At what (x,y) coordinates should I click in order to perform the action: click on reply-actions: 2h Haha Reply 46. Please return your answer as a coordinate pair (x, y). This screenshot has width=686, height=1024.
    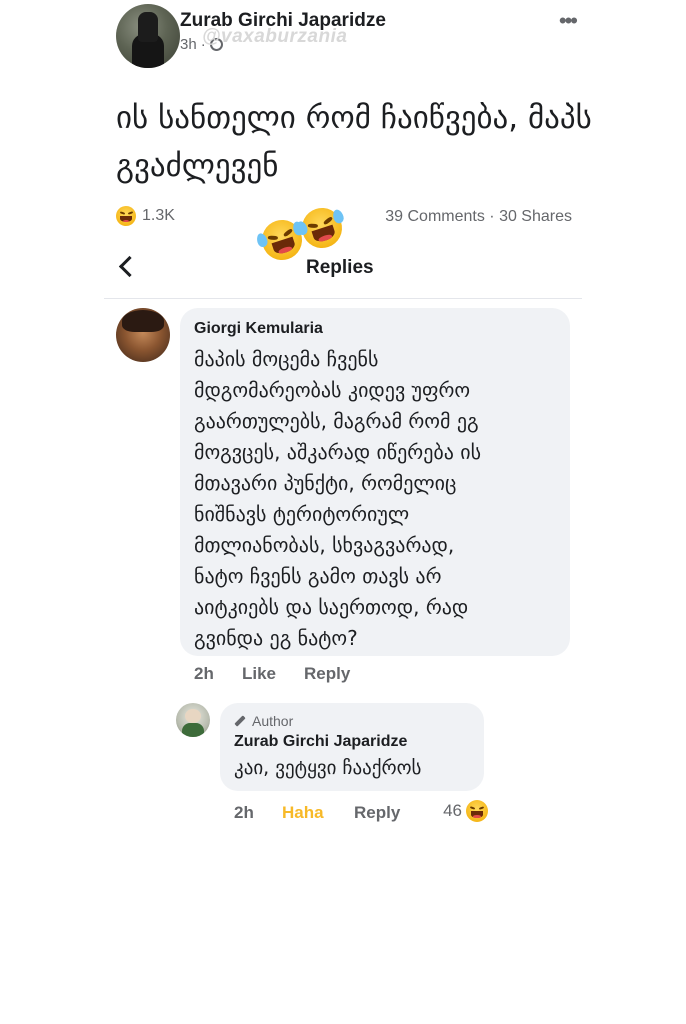
    Looking at the image, I should click on (361, 813).